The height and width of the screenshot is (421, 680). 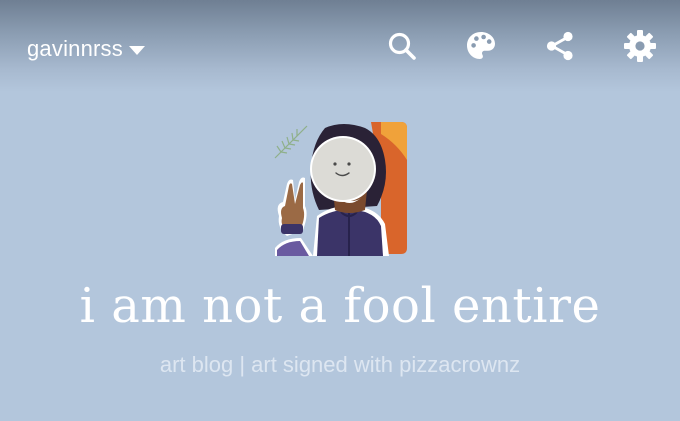 I want to click on caret-down-icon, so click(x=136, y=50).